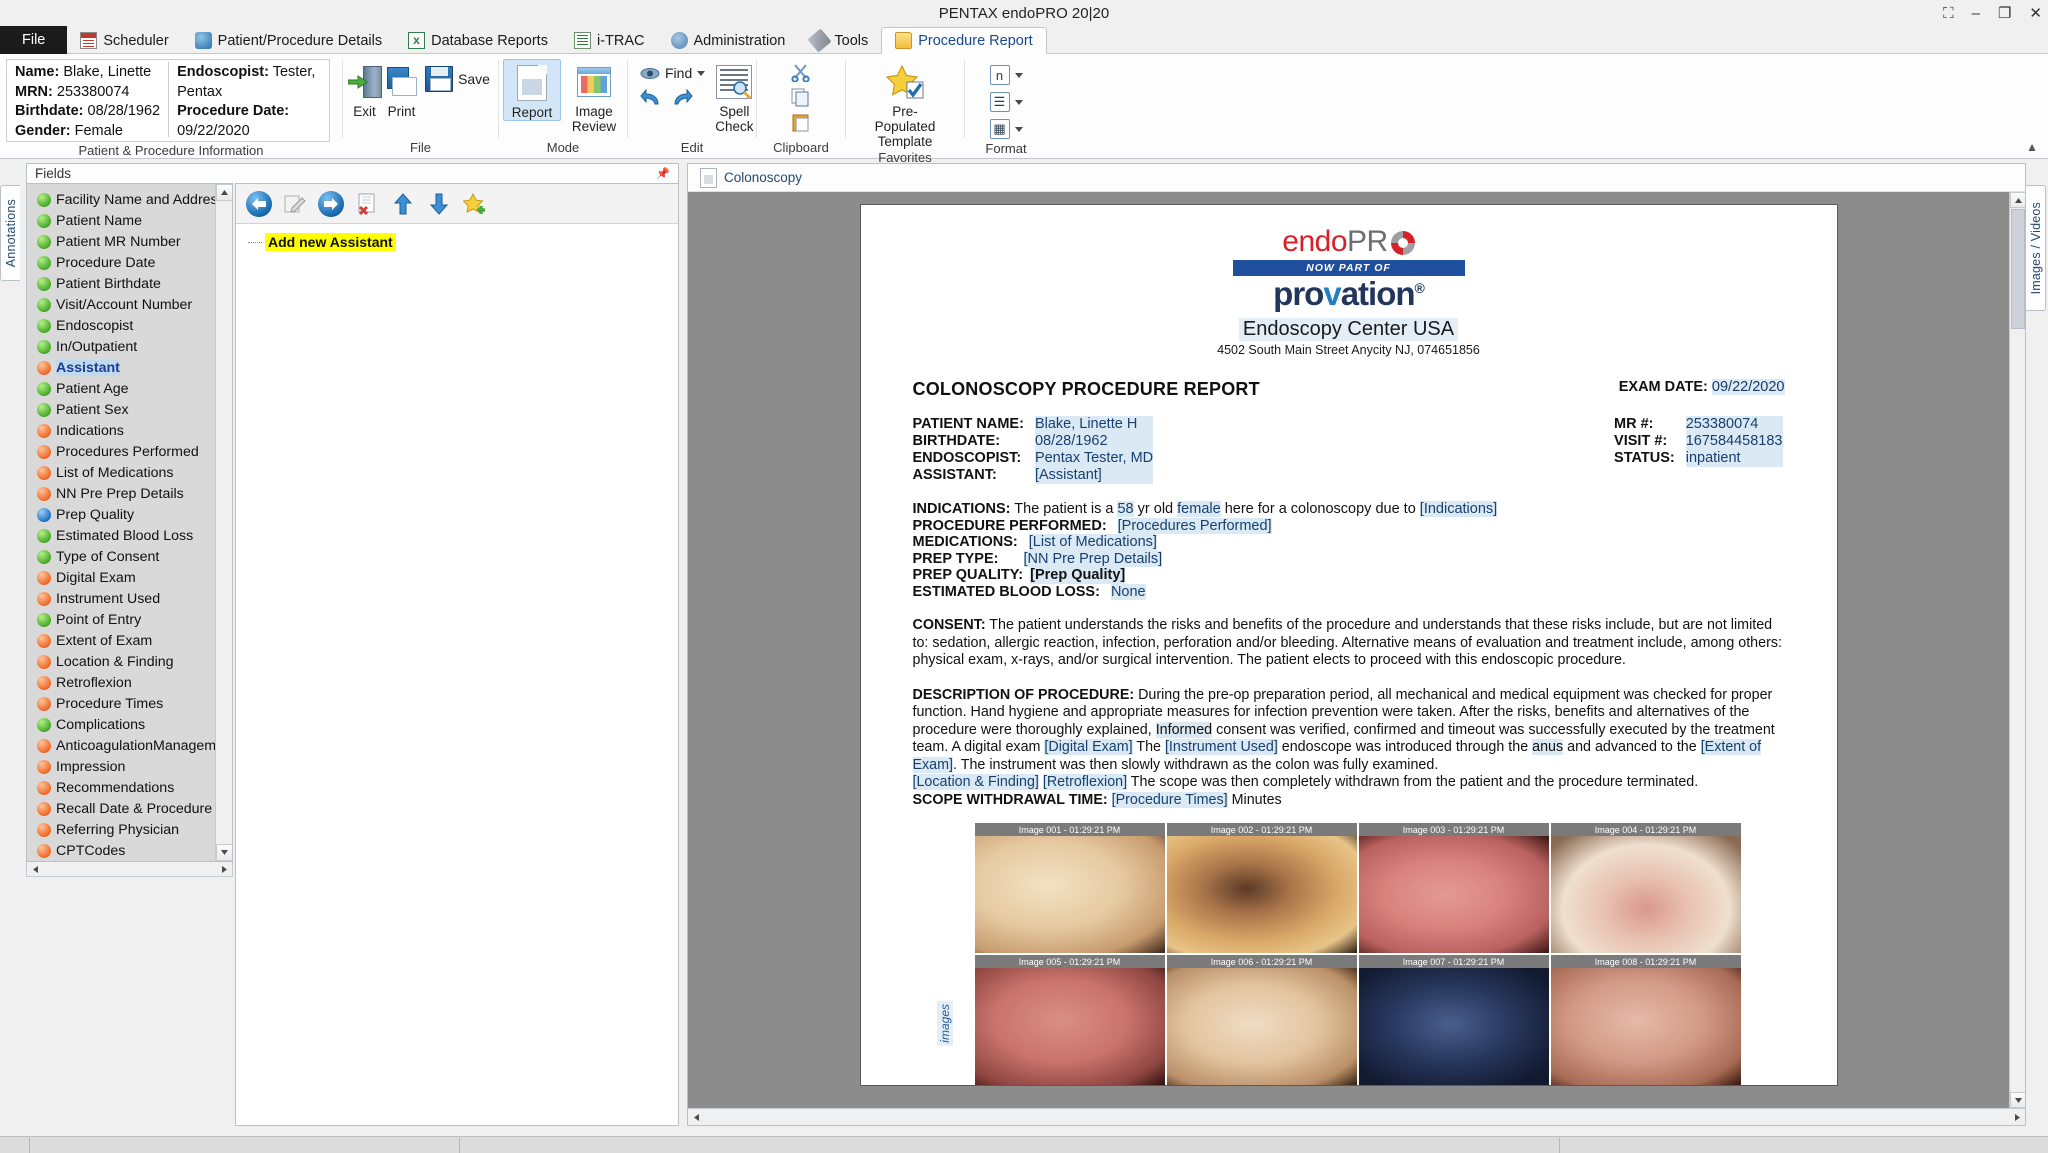  Describe the element at coordinates (2017, 650) in the screenshot. I see `document-vertical-scrollbar` at that location.